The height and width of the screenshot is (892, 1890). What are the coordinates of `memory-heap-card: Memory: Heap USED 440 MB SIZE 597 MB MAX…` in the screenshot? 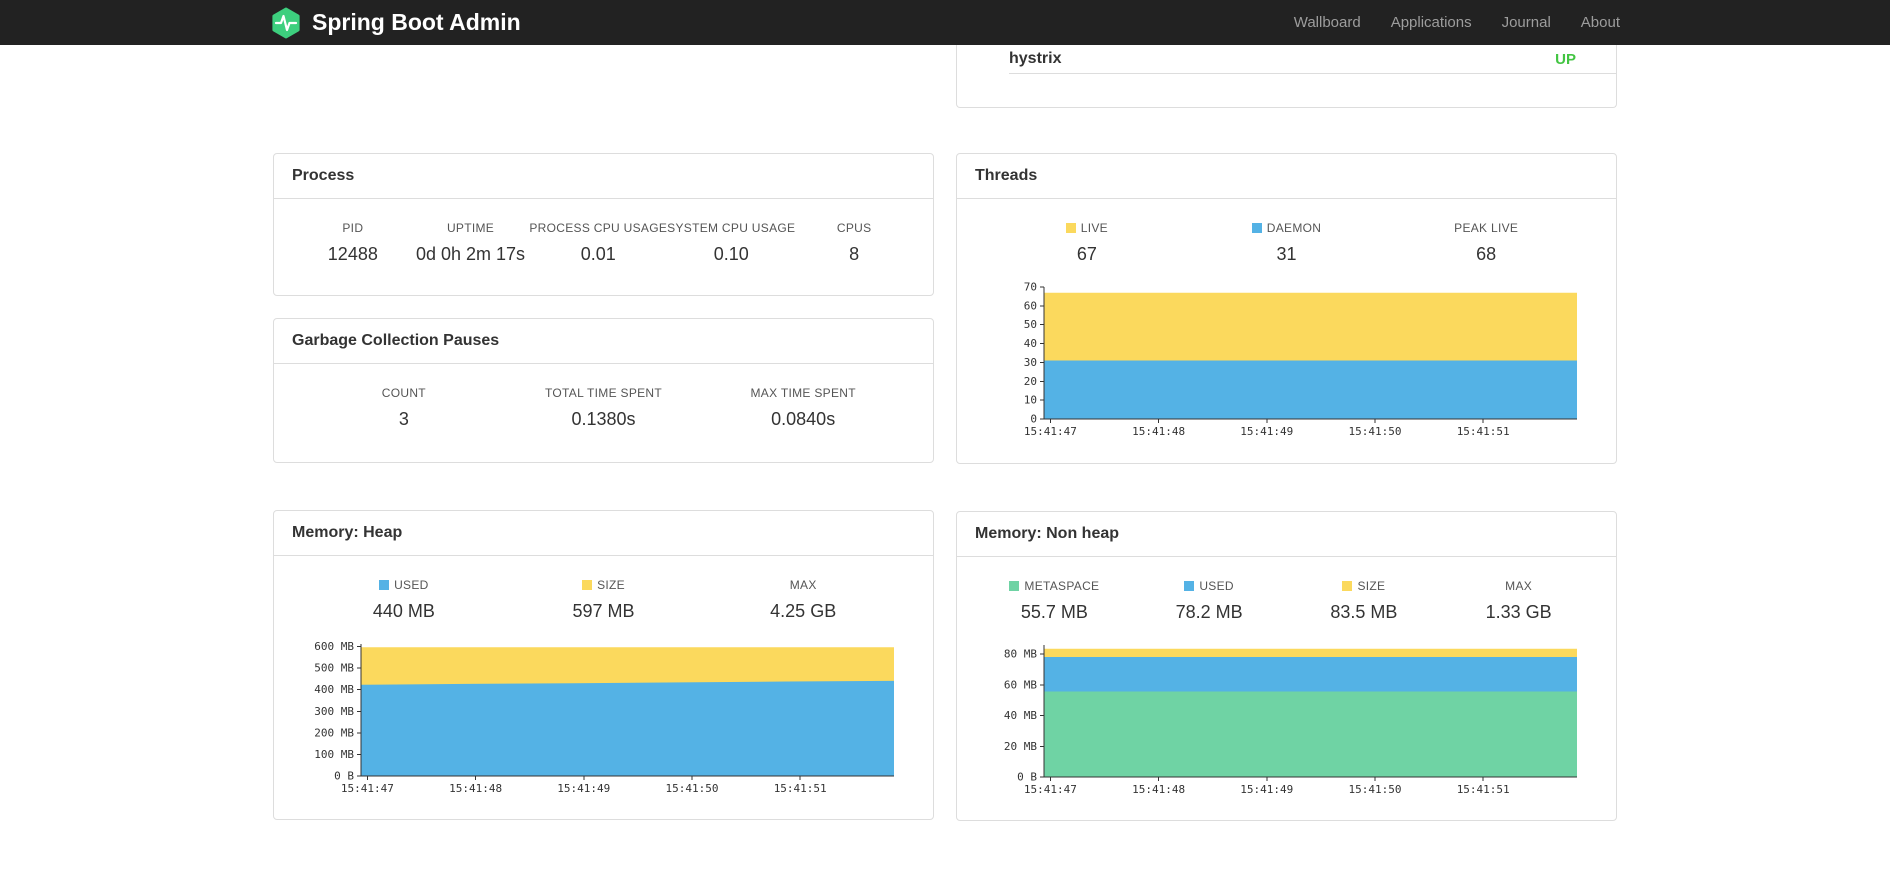 It's located at (603, 665).